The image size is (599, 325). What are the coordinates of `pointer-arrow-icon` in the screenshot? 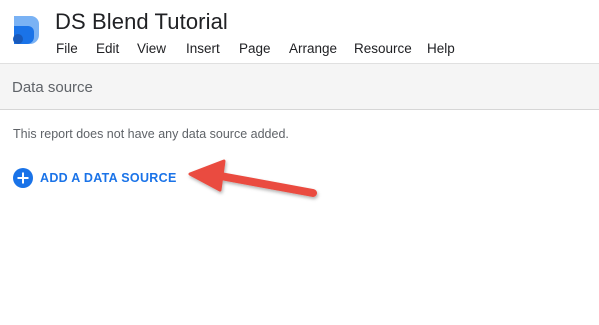 It's located at (252, 178).